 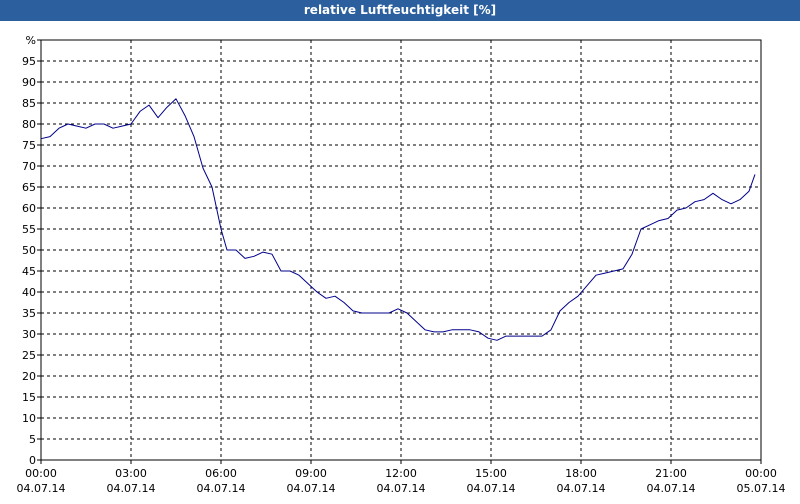 What do you see at coordinates (29, 334) in the screenshot?
I see `y-tick-label: 30` at bounding box center [29, 334].